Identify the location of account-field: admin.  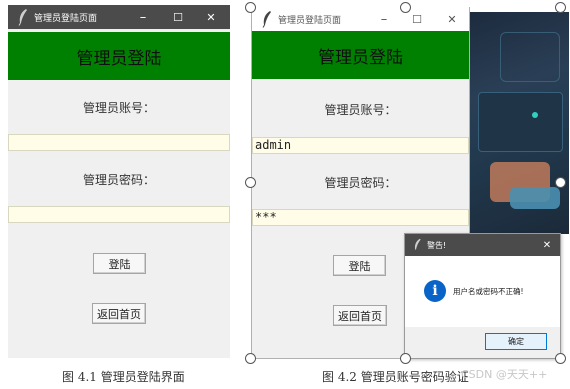
(360, 145).